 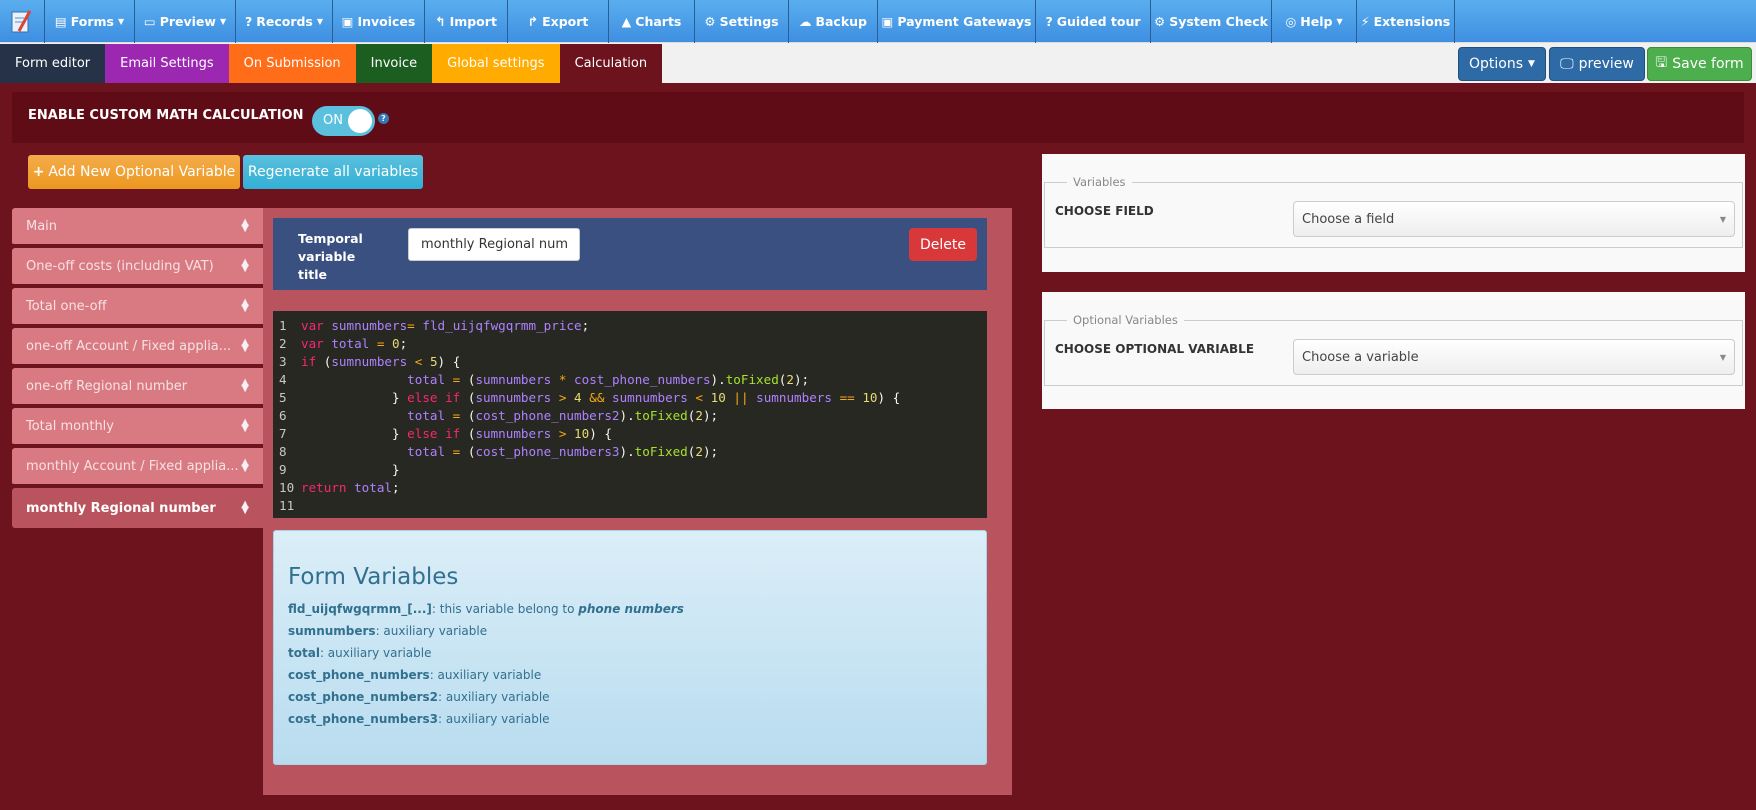 What do you see at coordinates (333, 172) in the screenshot?
I see `regenerate-variables-button: Regenerate all variables` at bounding box center [333, 172].